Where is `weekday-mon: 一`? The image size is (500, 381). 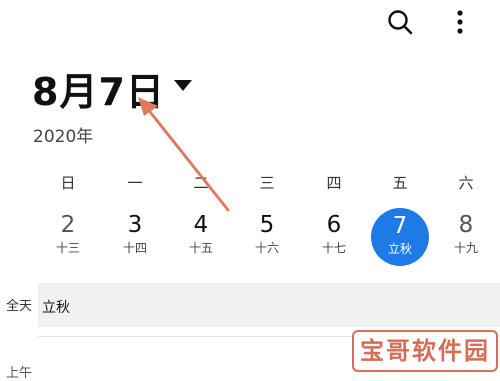 weekday-mon: 一 is located at coordinates (135, 183).